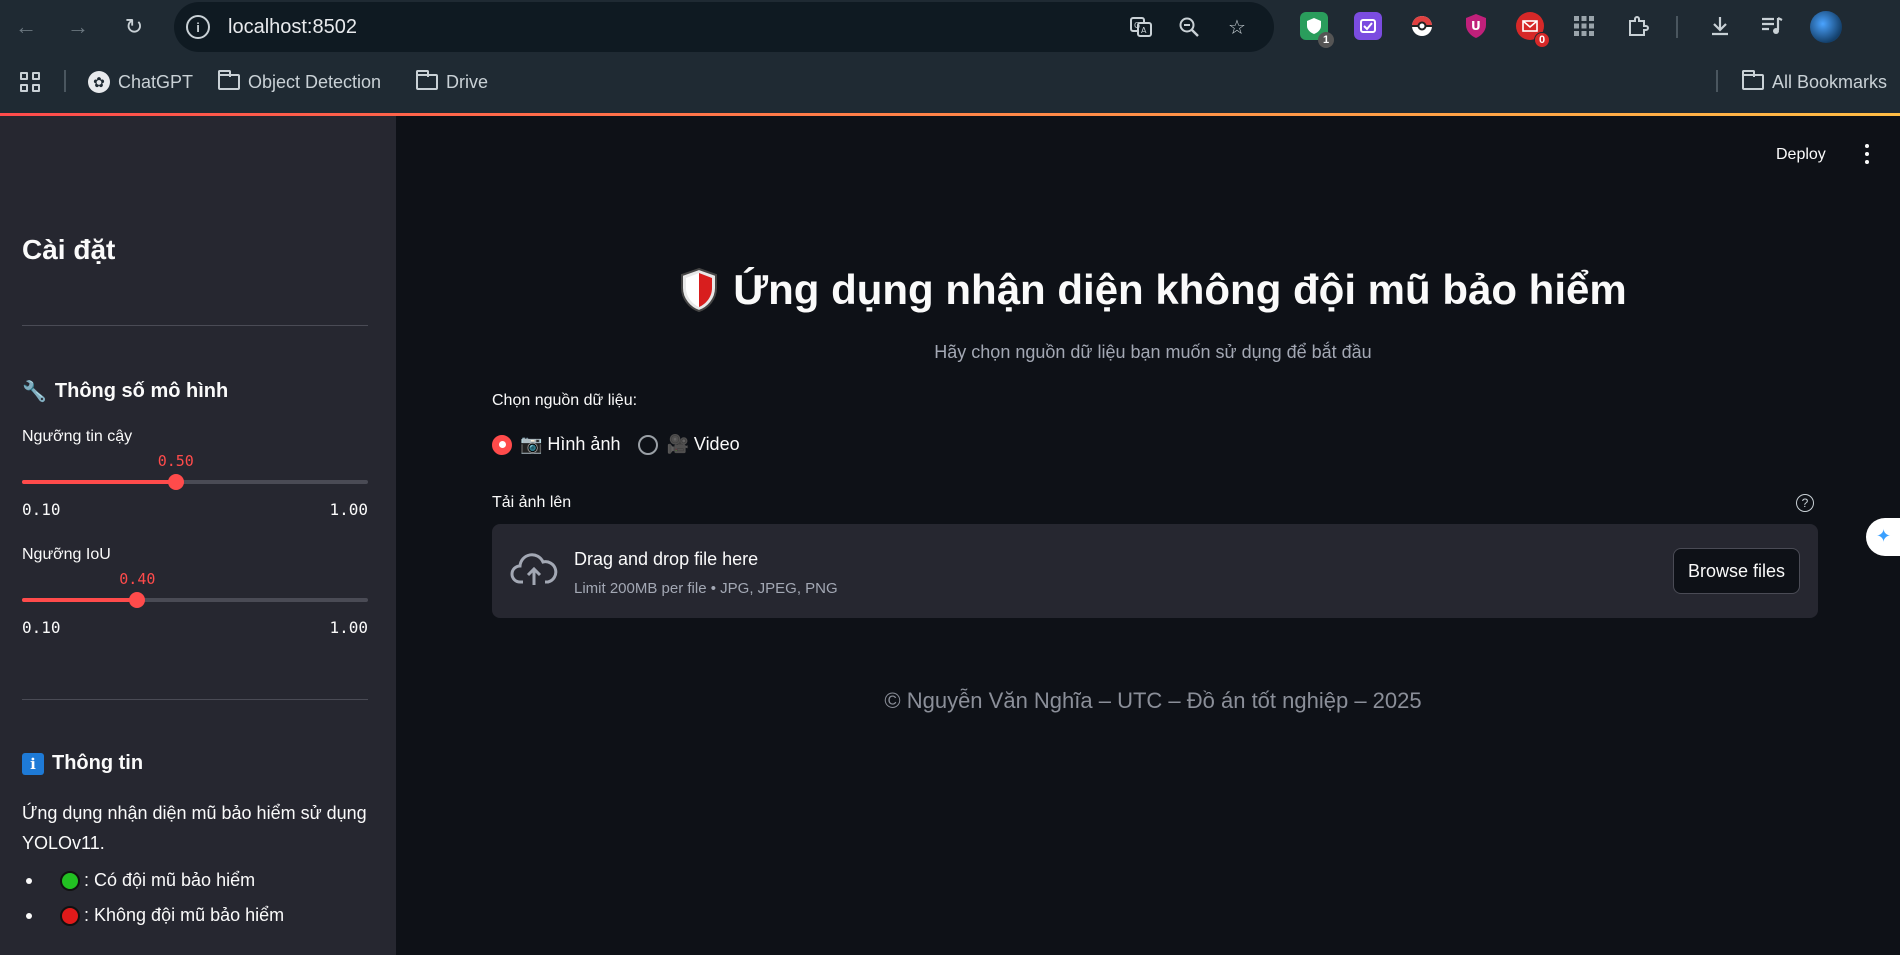  Describe the element at coordinates (1326, 40) in the screenshot. I see `ext-badge: 1` at that location.